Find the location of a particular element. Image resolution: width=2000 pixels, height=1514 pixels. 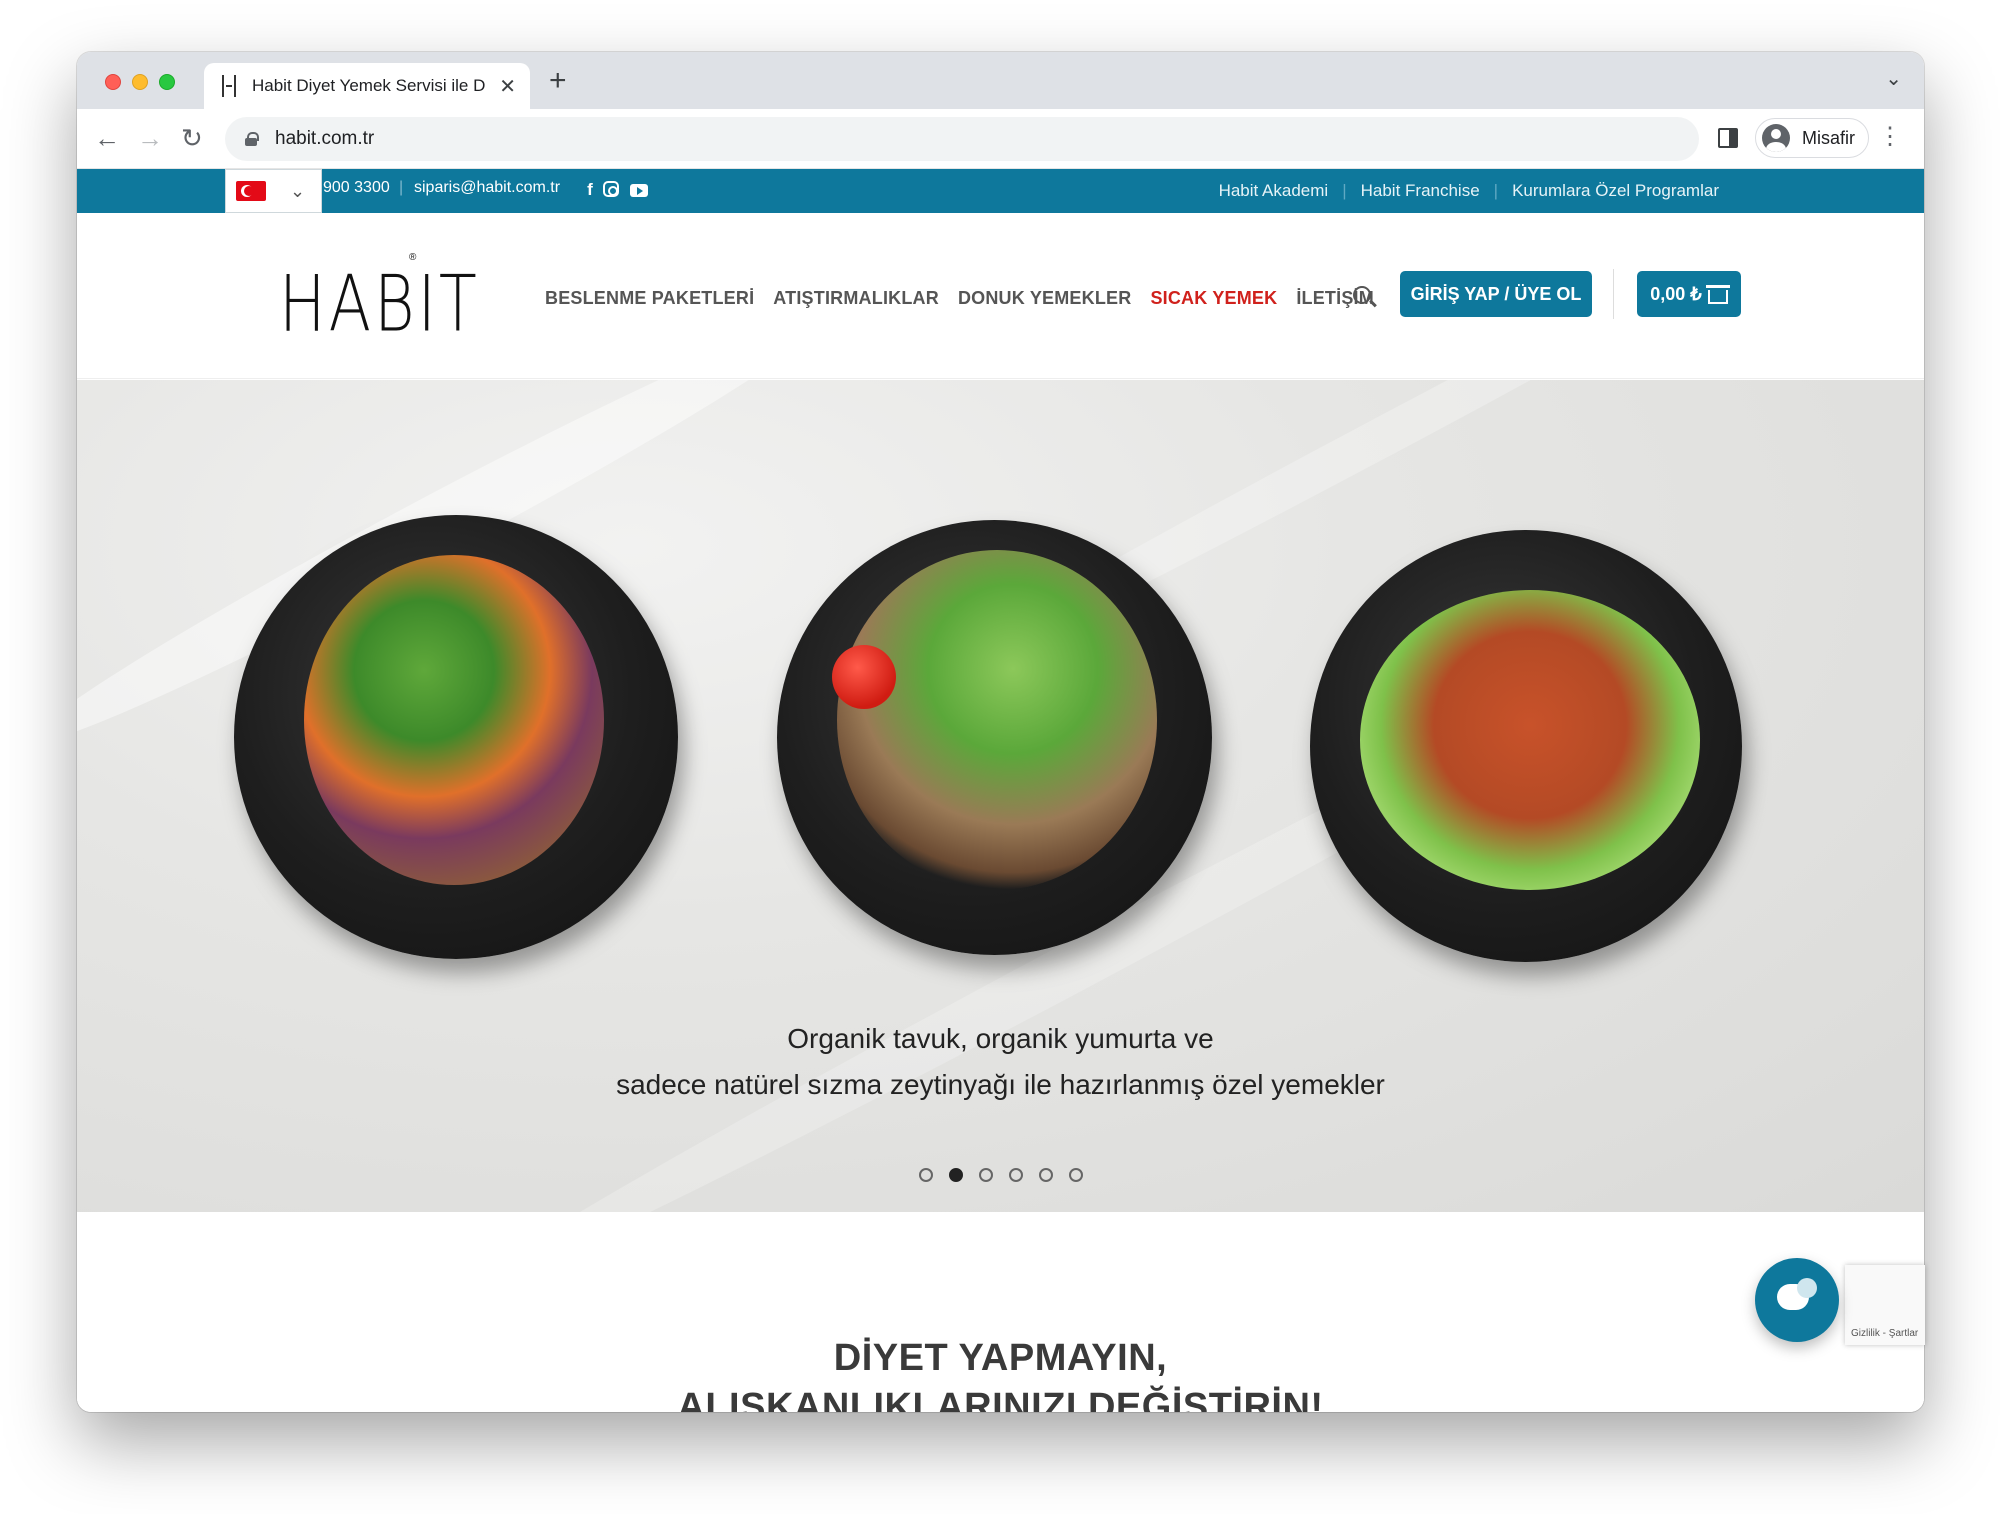

tab-title: Habit Diyet Yemek Servisi ile D is located at coordinates (369, 85).